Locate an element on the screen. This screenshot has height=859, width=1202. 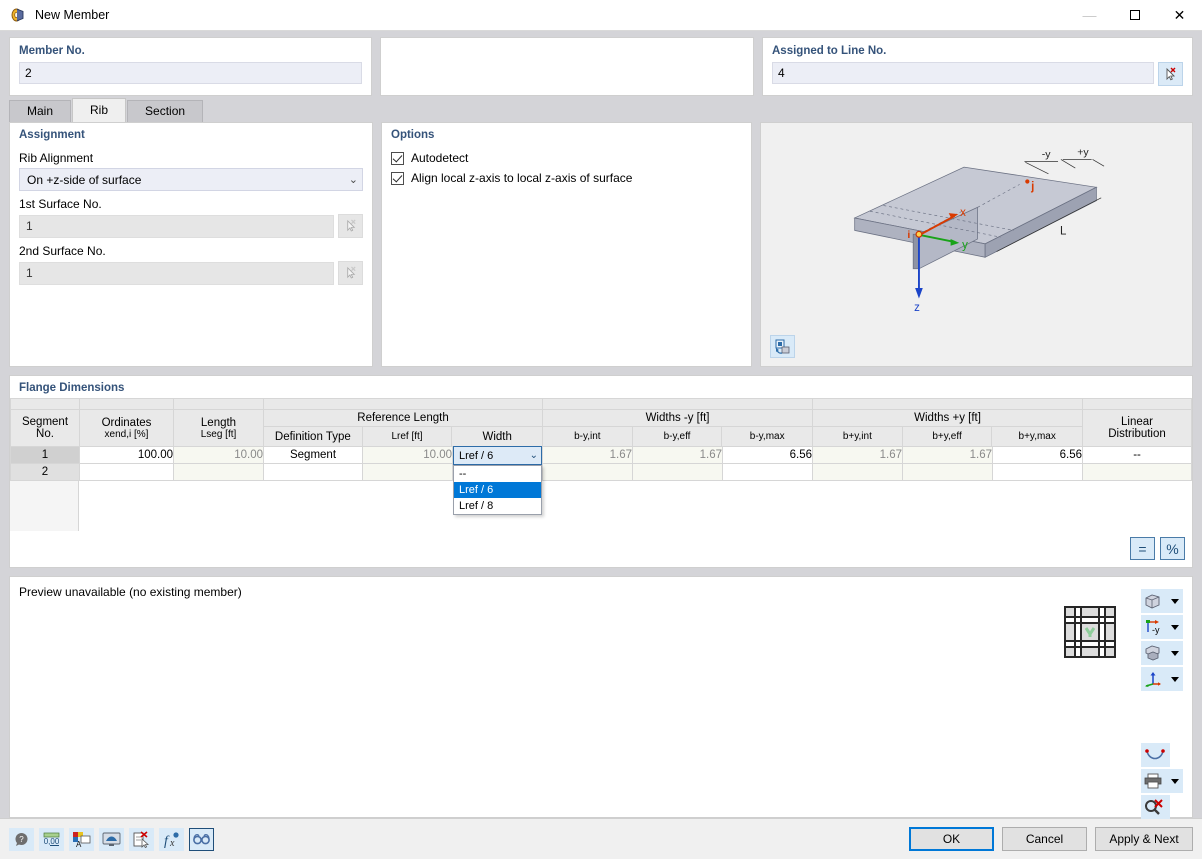
table-row: 2 is located at coordinates (601, 472).